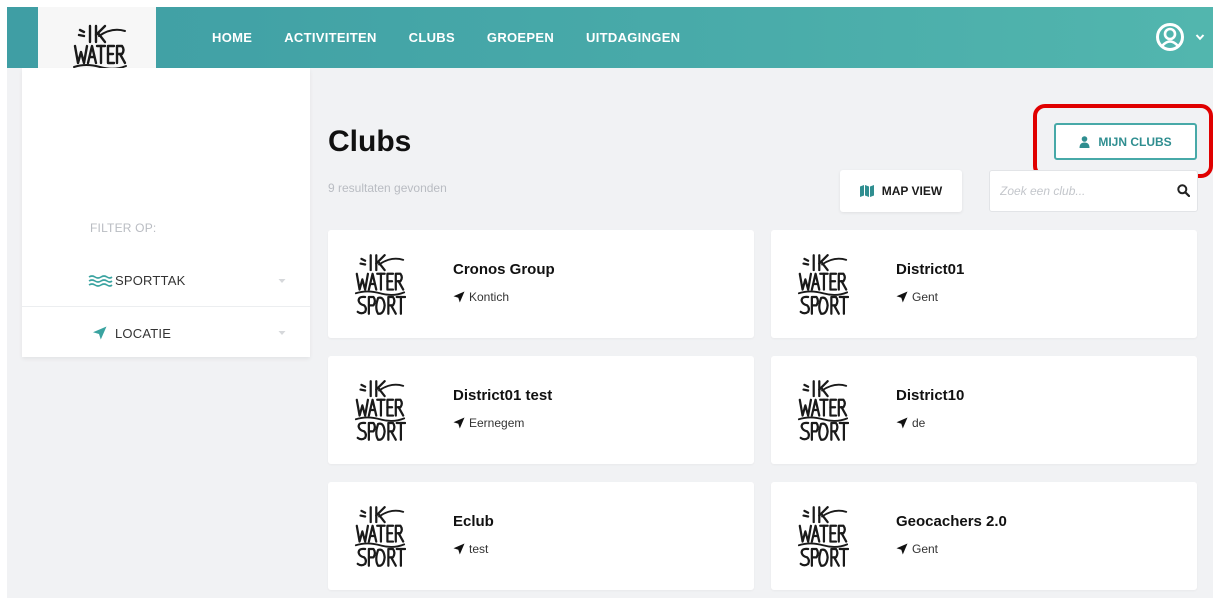 The image size is (1213, 598). I want to click on club-card: Eclub test, so click(541, 536).